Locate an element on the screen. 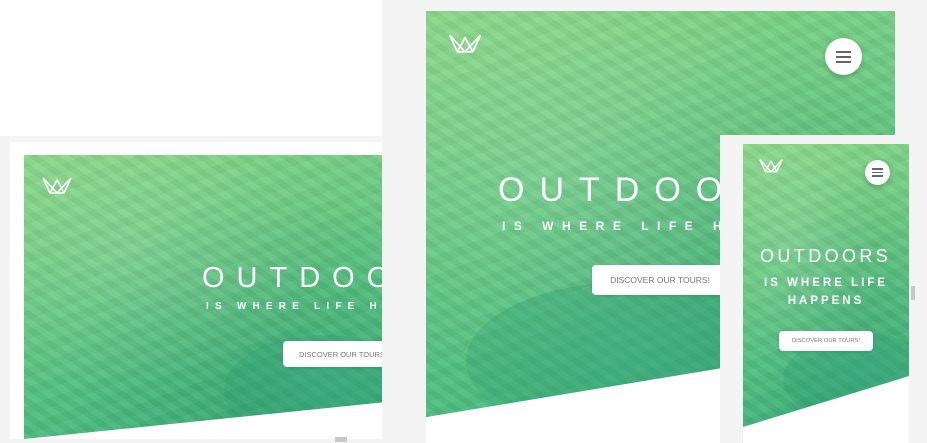  hero-subtitle-text: IS WHERE LIFE HAPPENS is located at coordinates (826, 292).